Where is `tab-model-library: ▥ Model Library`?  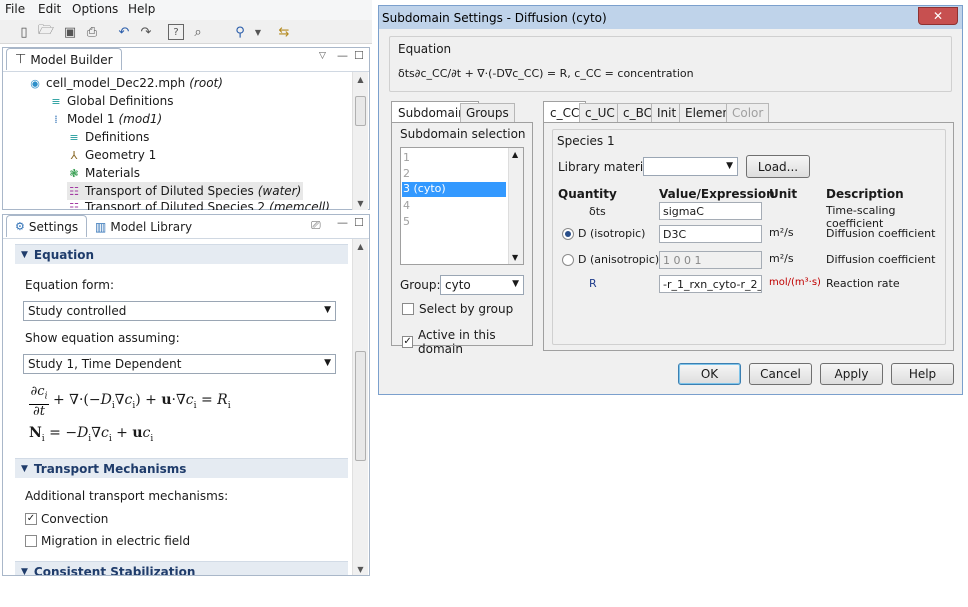
tab-model-library: ▥ Model Library is located at coordinates (143, 227).